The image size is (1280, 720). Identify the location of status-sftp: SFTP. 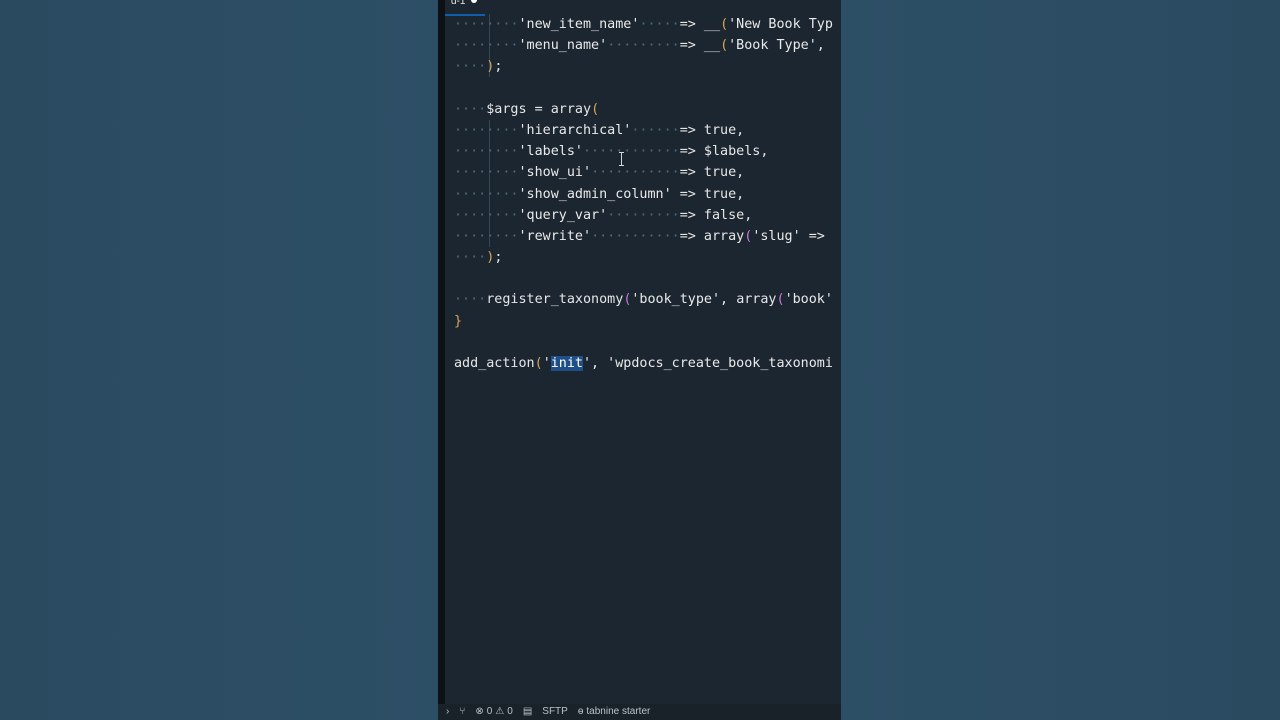
(555, 712).